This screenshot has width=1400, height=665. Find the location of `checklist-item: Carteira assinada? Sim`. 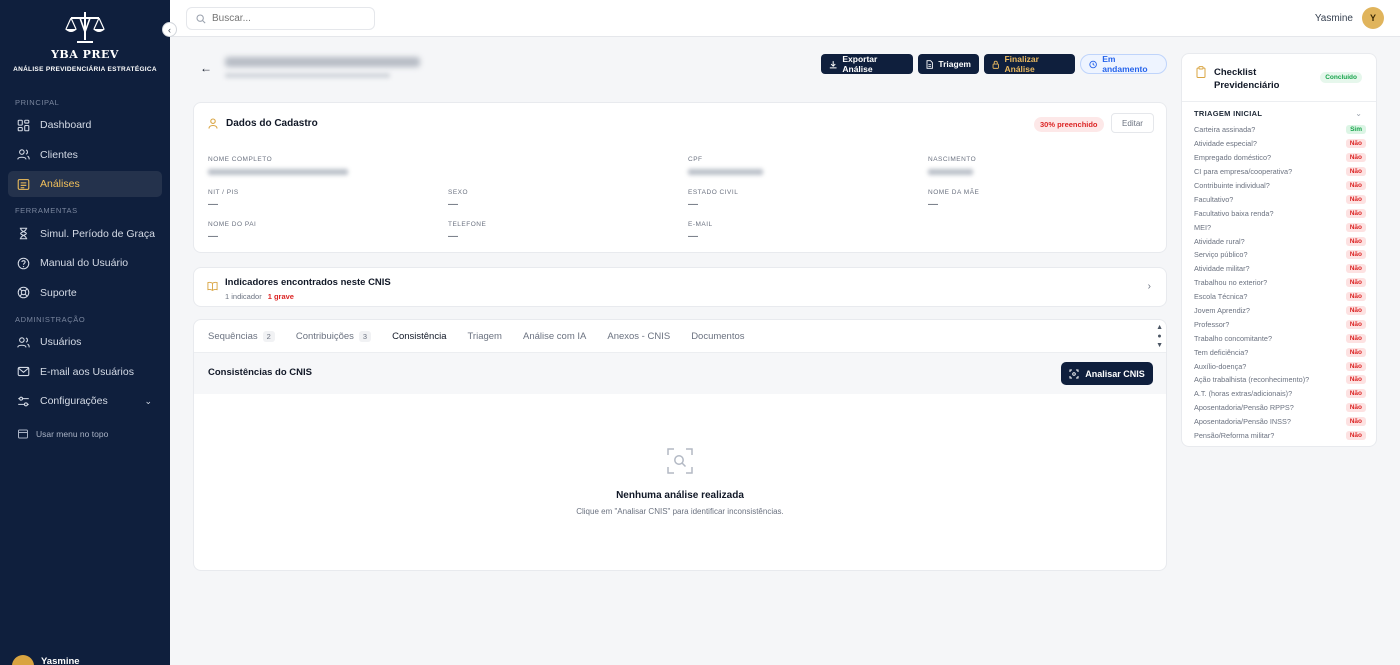

checklist-item: Carteira assinada? Sim is located at coordinates (1280, 130).